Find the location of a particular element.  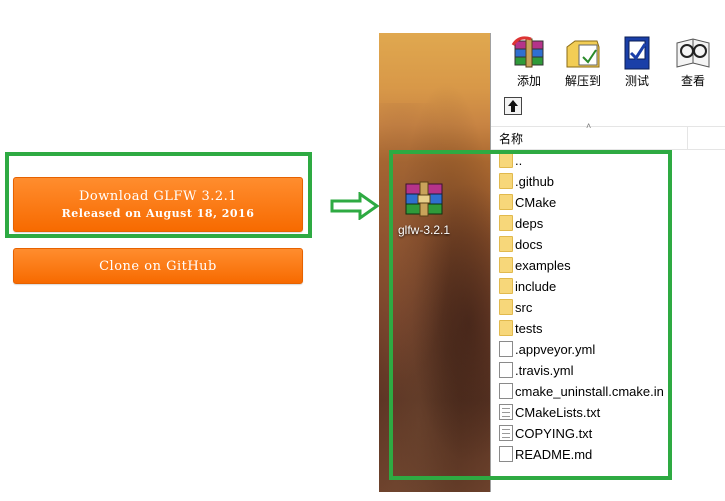

file-name: cmake_uninstall.cmake.in is located at coordinates (589, 391).